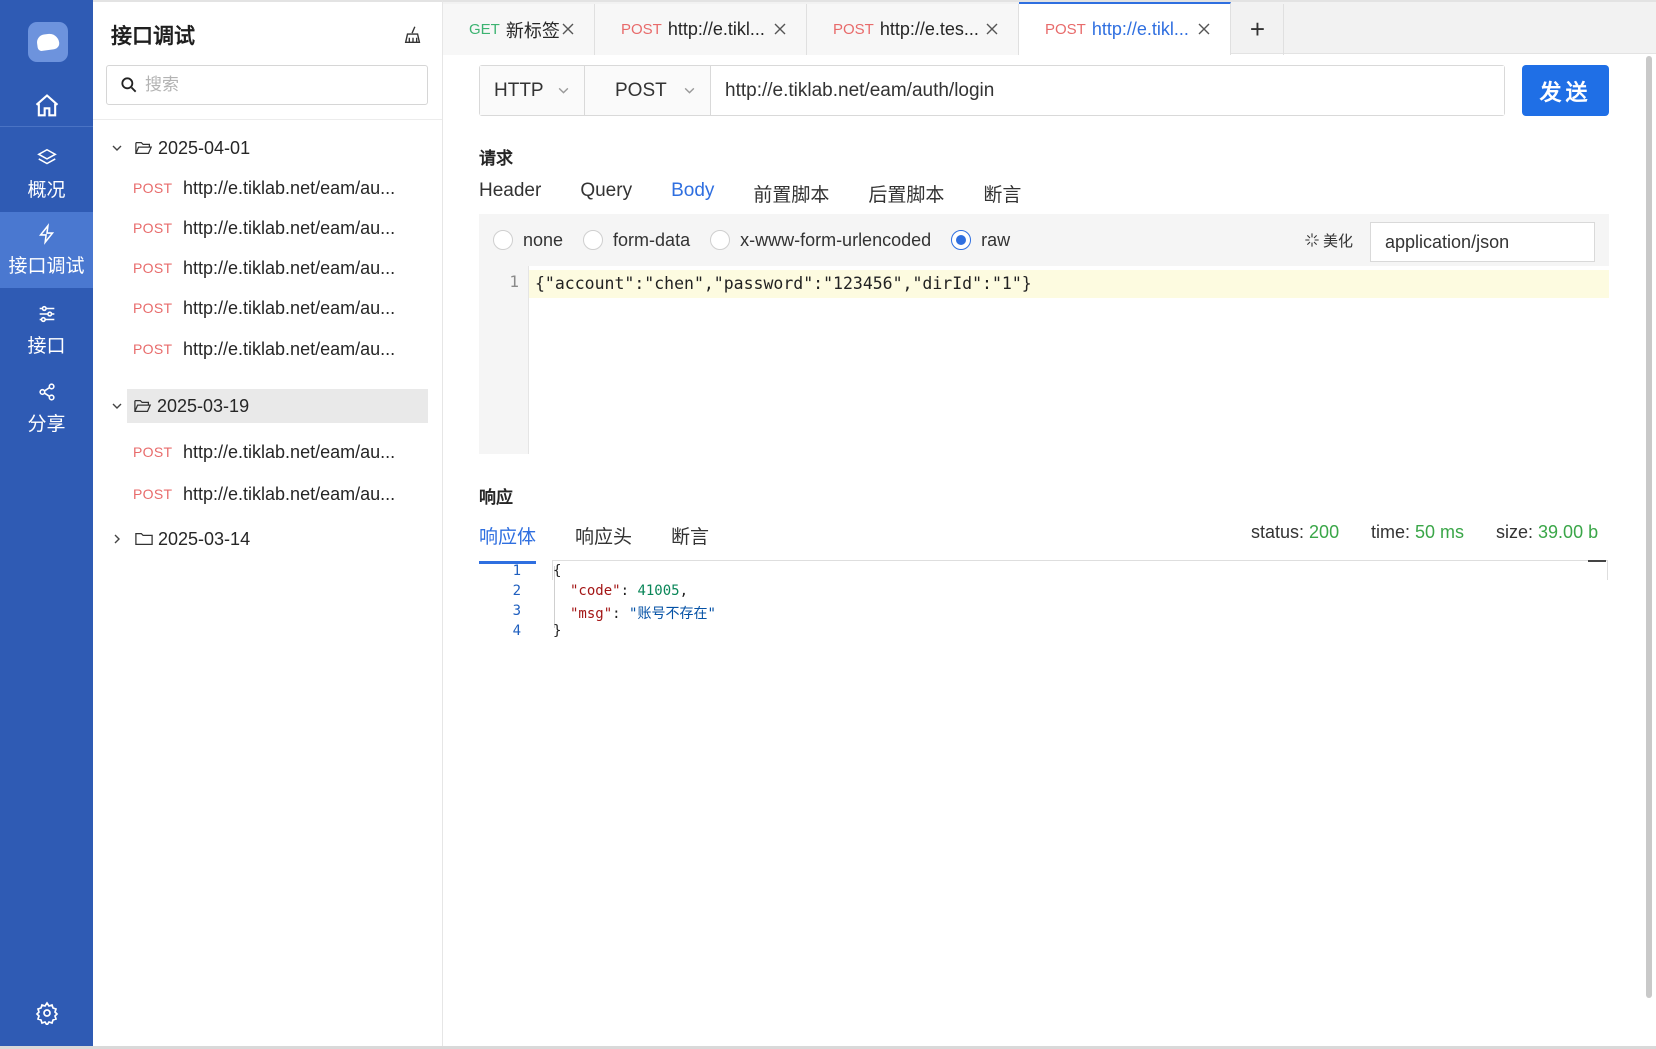  I want to click on radio-none: none, so click(528, 240).